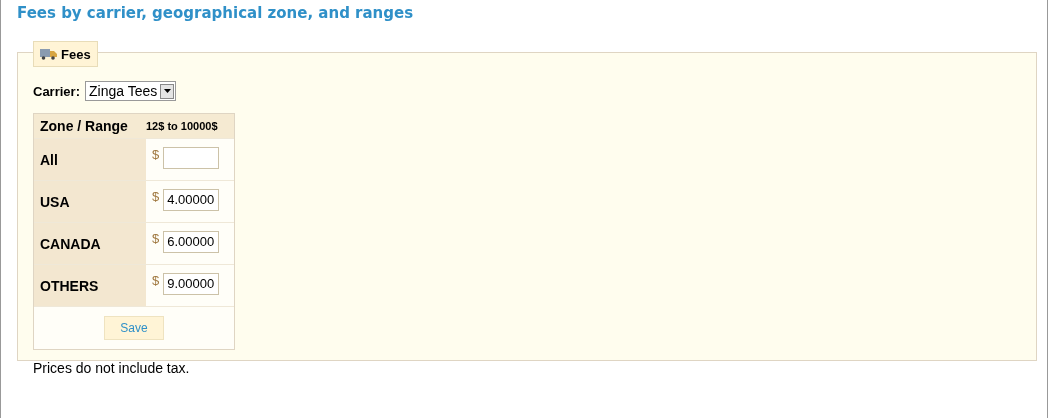 The image size is (1055, 418). Describe the element at coordinates (76, 54) in the screenshot. I see `legend-text: Fees` at that location.